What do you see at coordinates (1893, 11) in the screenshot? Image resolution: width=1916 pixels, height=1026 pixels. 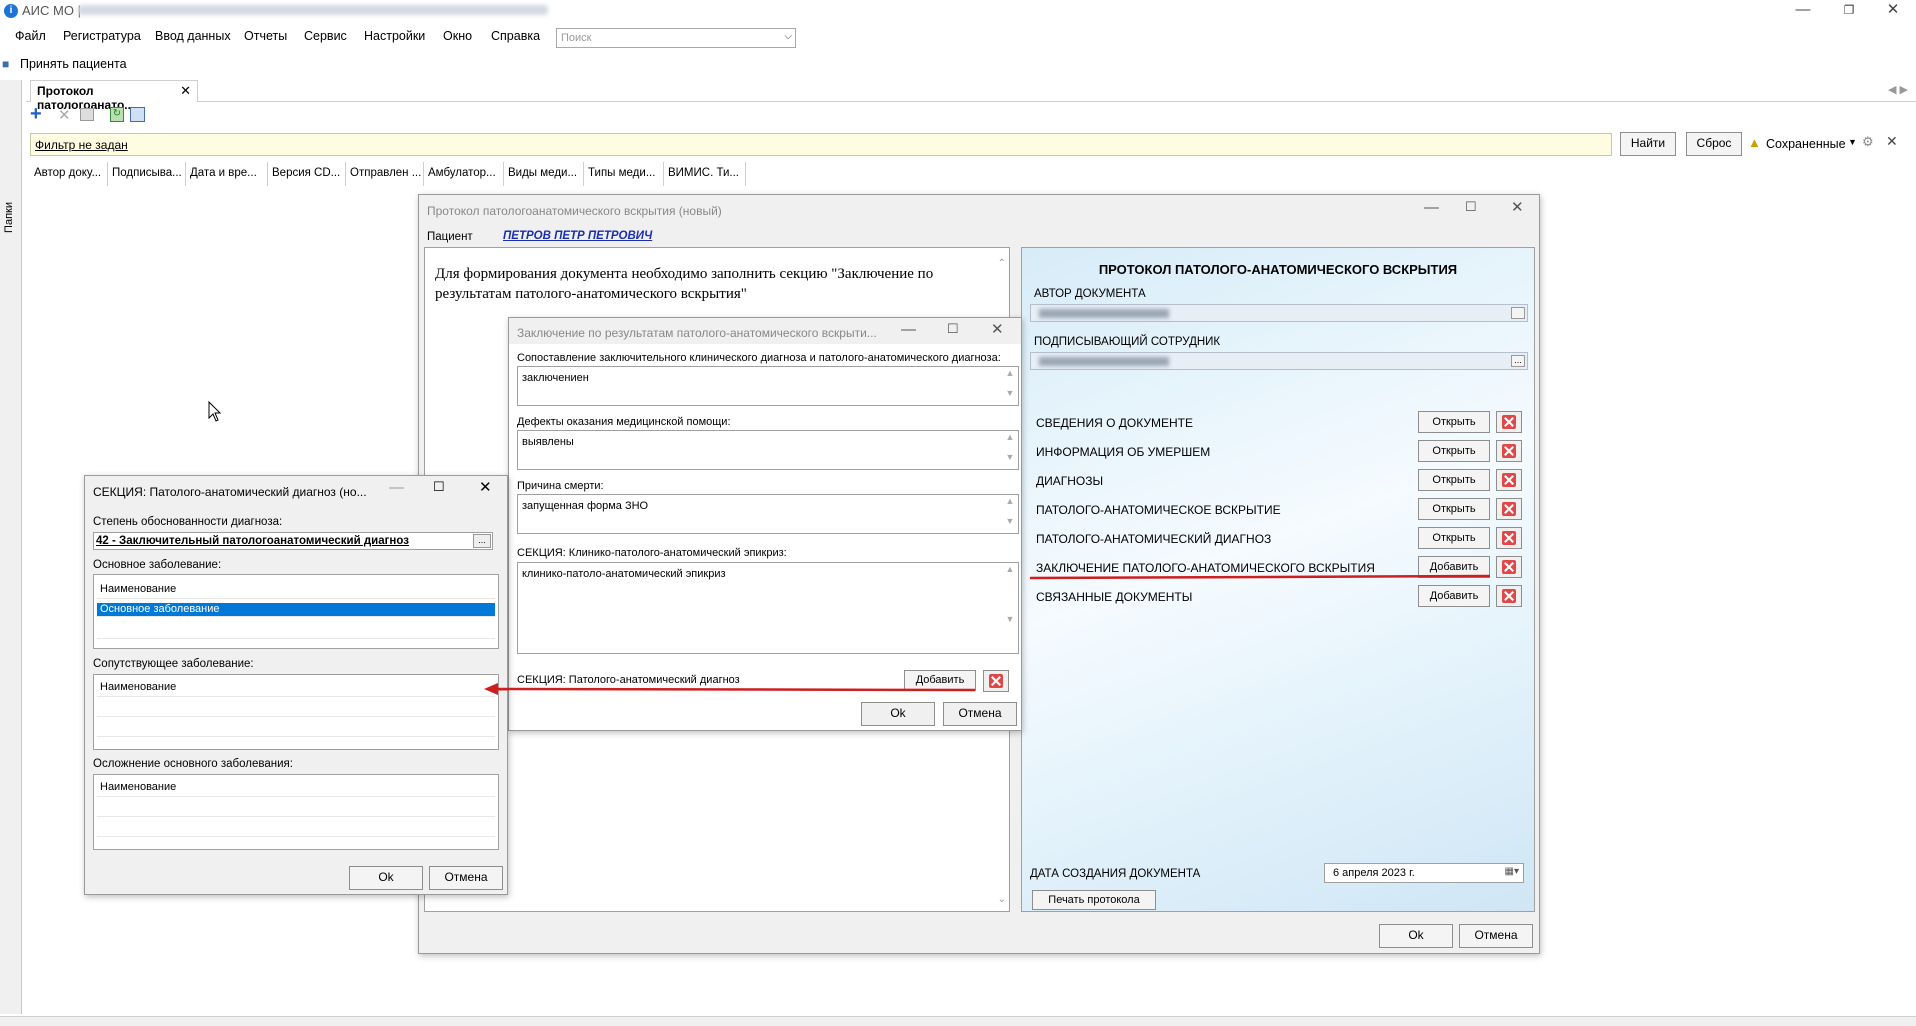 I see `close-button: ✕` at bounding box center [1893, 11].